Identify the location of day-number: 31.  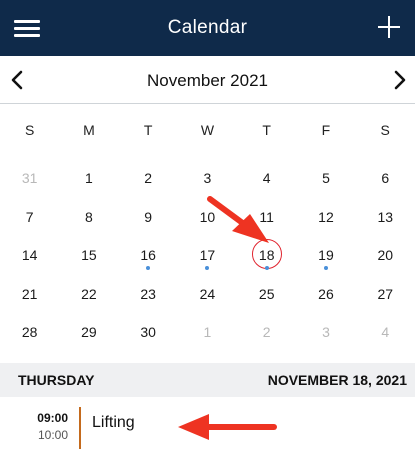
(29, 178).